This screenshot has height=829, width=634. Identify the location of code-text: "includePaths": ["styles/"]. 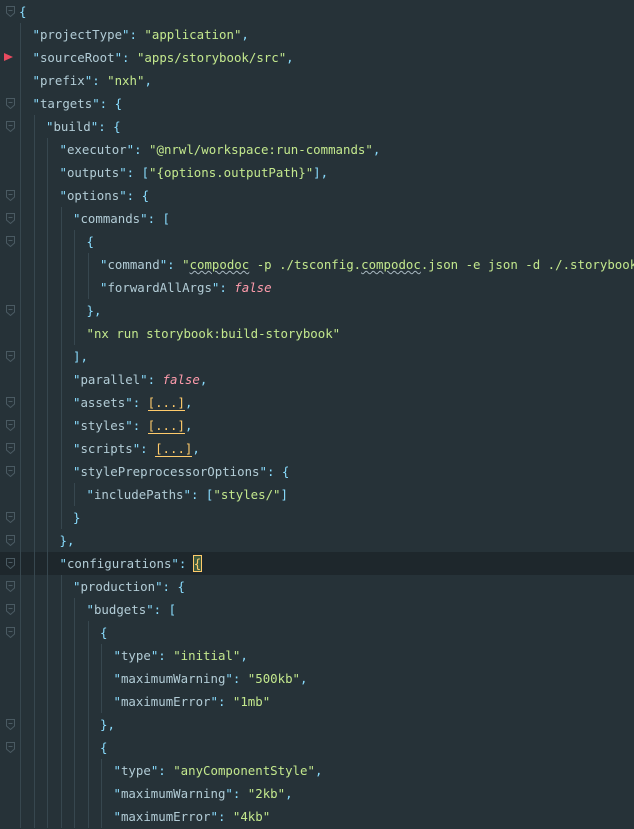
(187, 494).